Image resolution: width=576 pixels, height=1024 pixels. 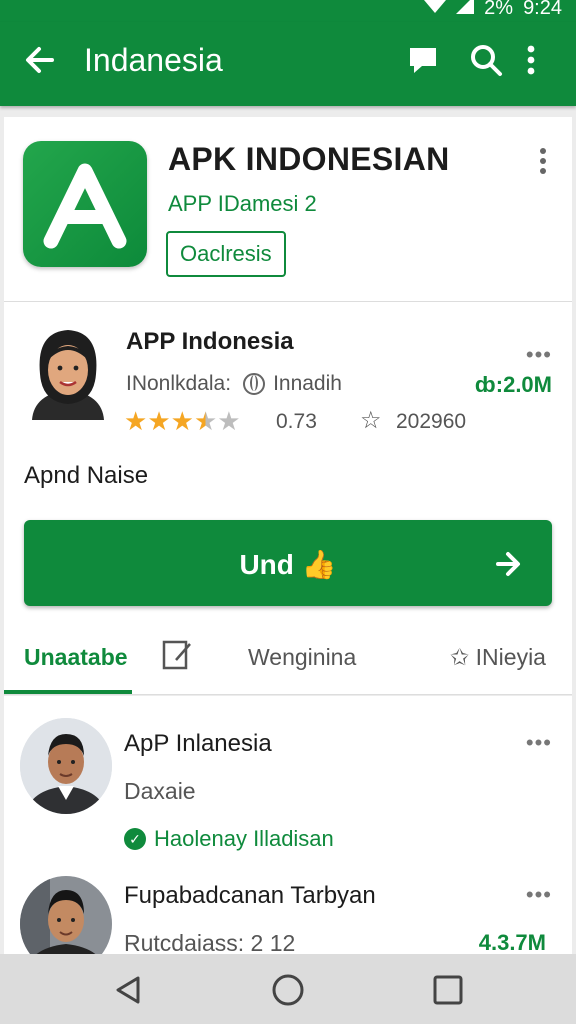 What do you see at coordinates (542, 9) in the screenshot?
I see `status-time: 9:24` at bounding box center [542, 9].